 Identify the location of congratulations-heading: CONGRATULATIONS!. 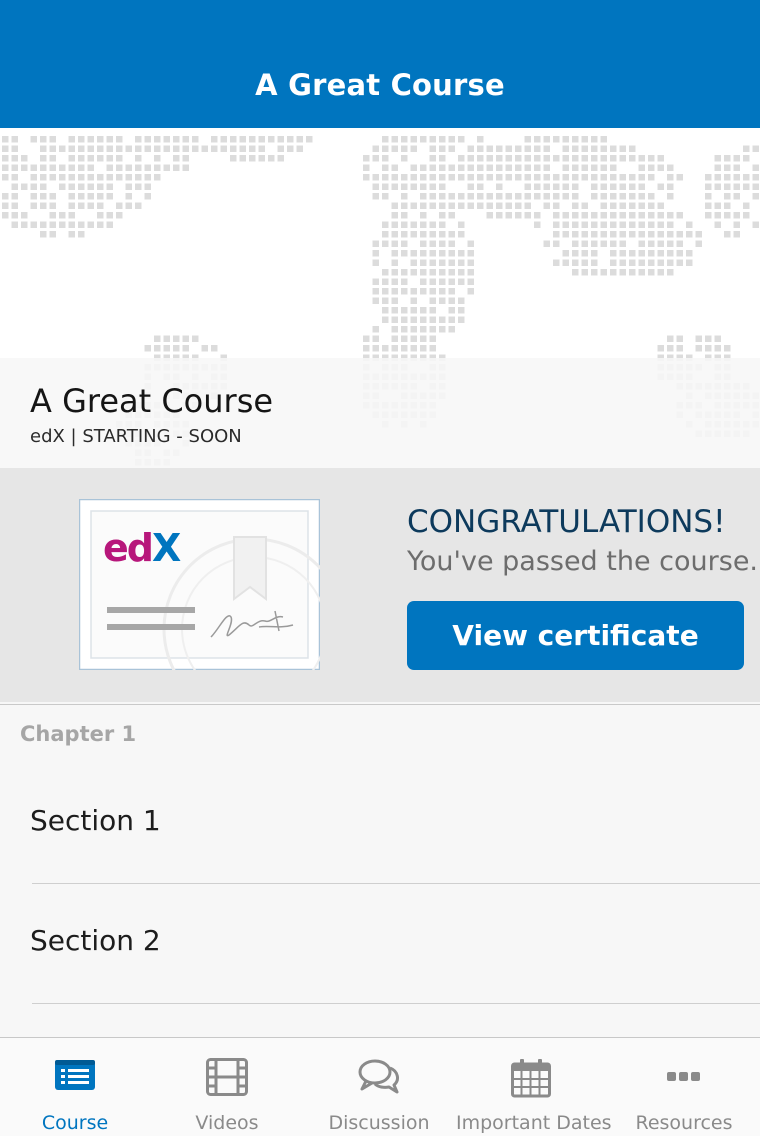
(566, 522).